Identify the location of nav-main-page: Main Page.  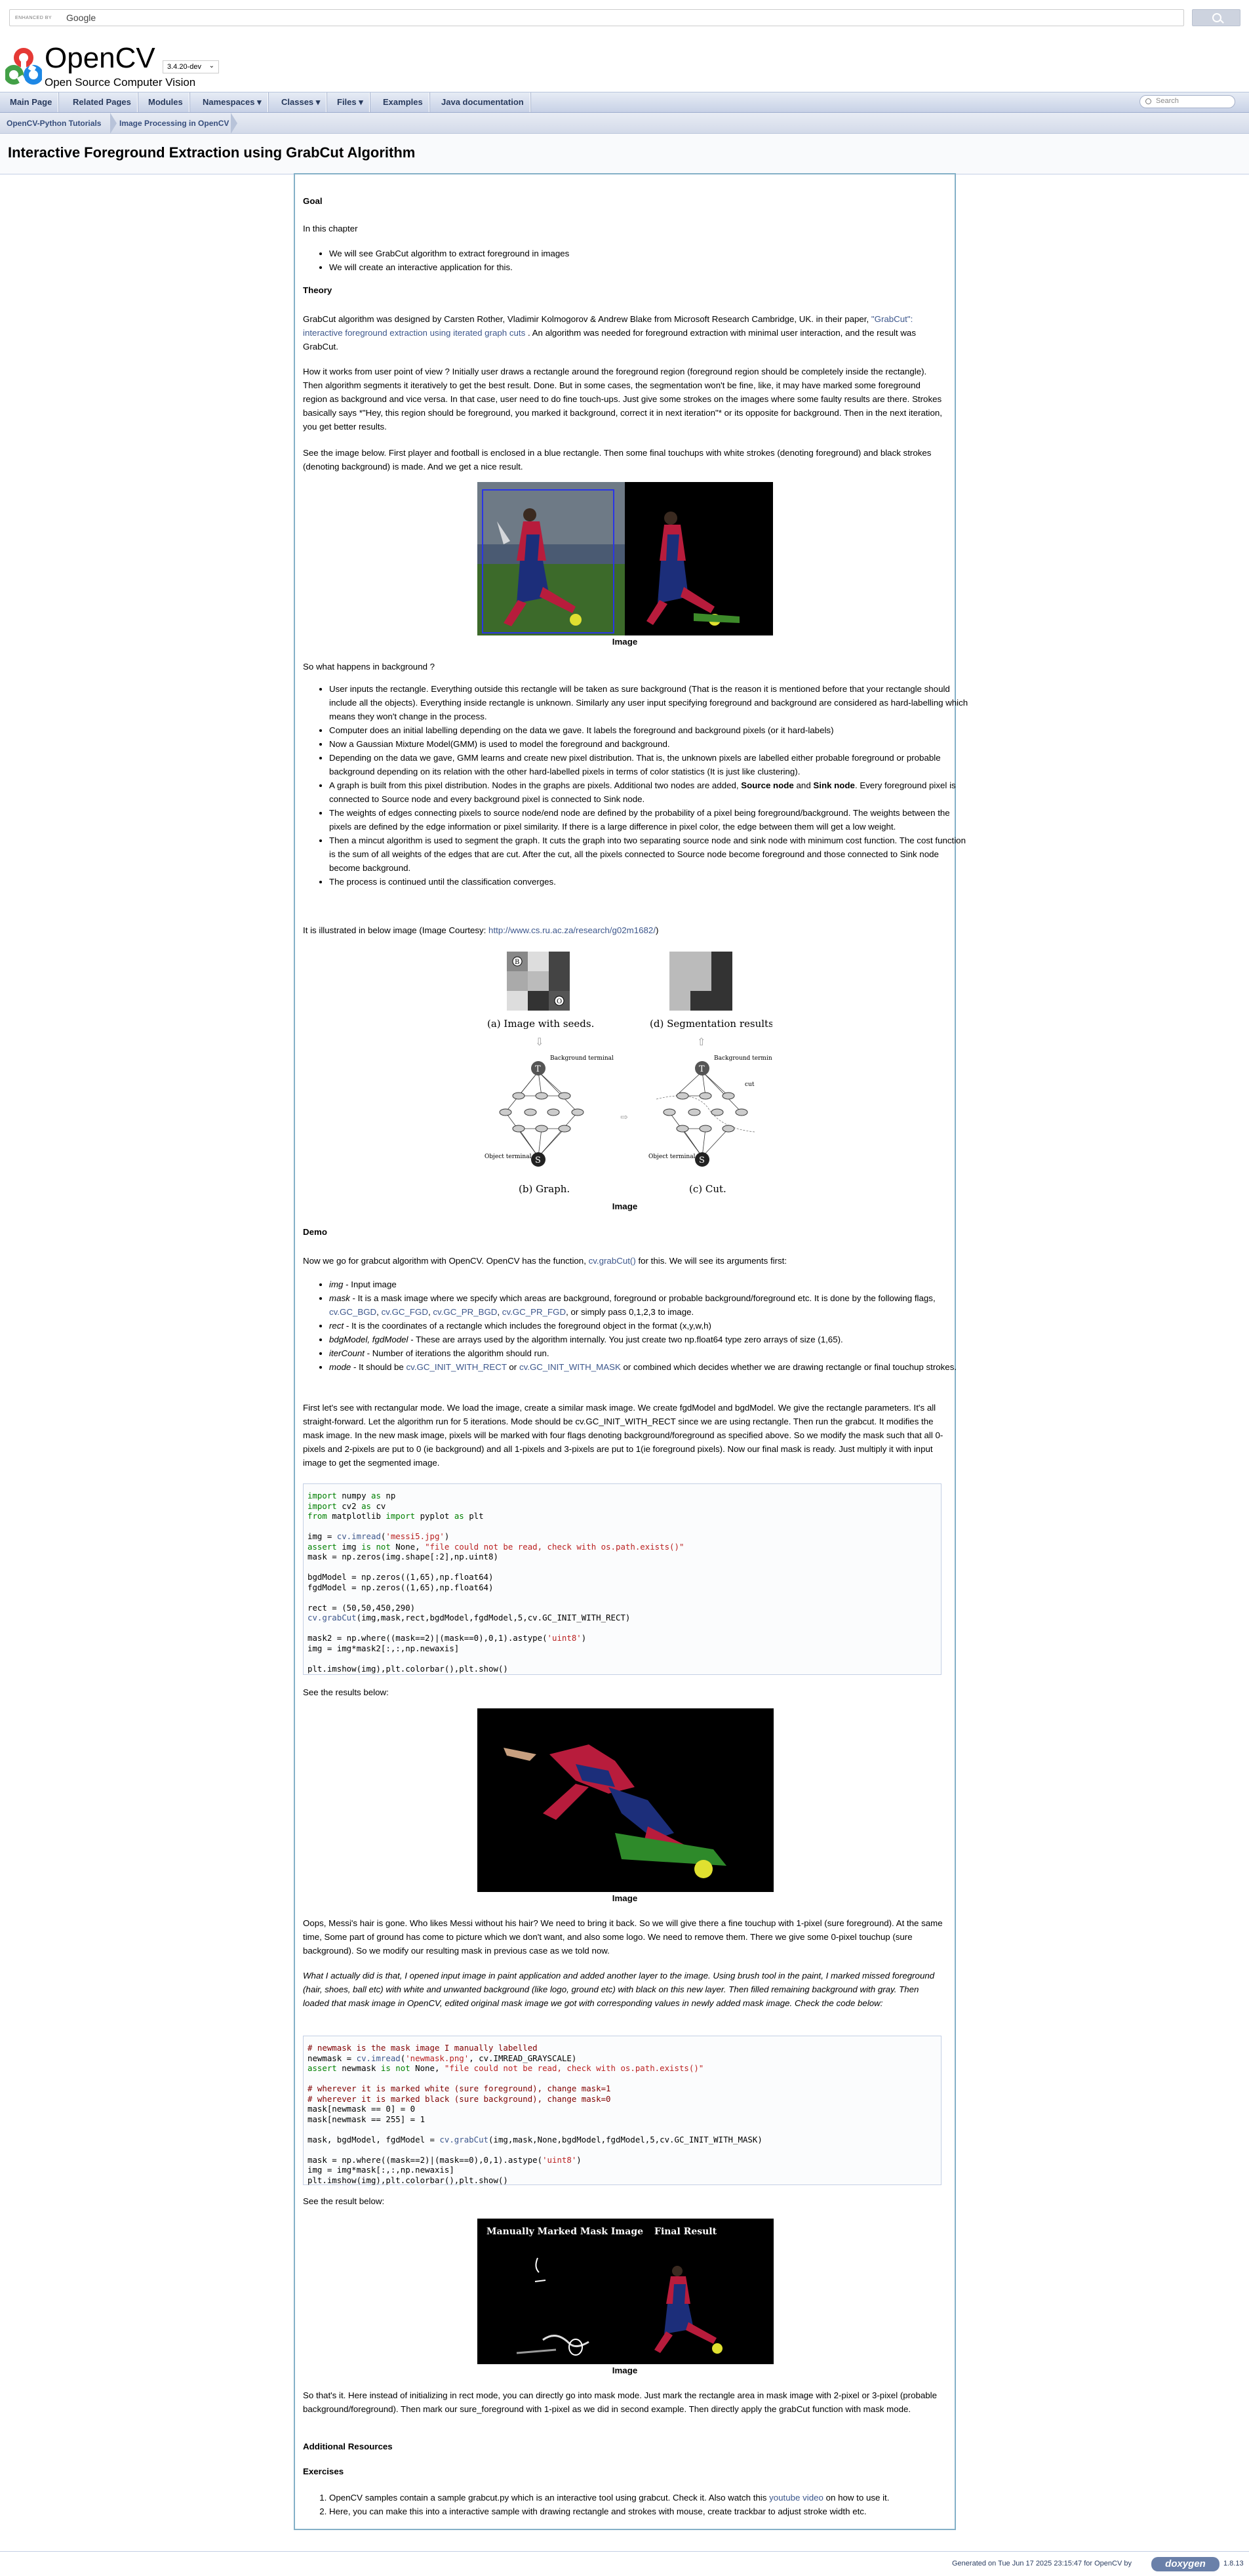
(31, 102).